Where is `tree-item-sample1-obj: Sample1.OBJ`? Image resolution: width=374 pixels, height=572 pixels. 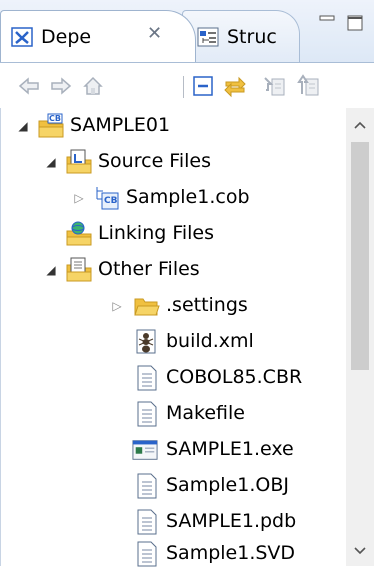 tree-item-sample1-obj: Sample1.OBJ is located at coordinates (173, 486).